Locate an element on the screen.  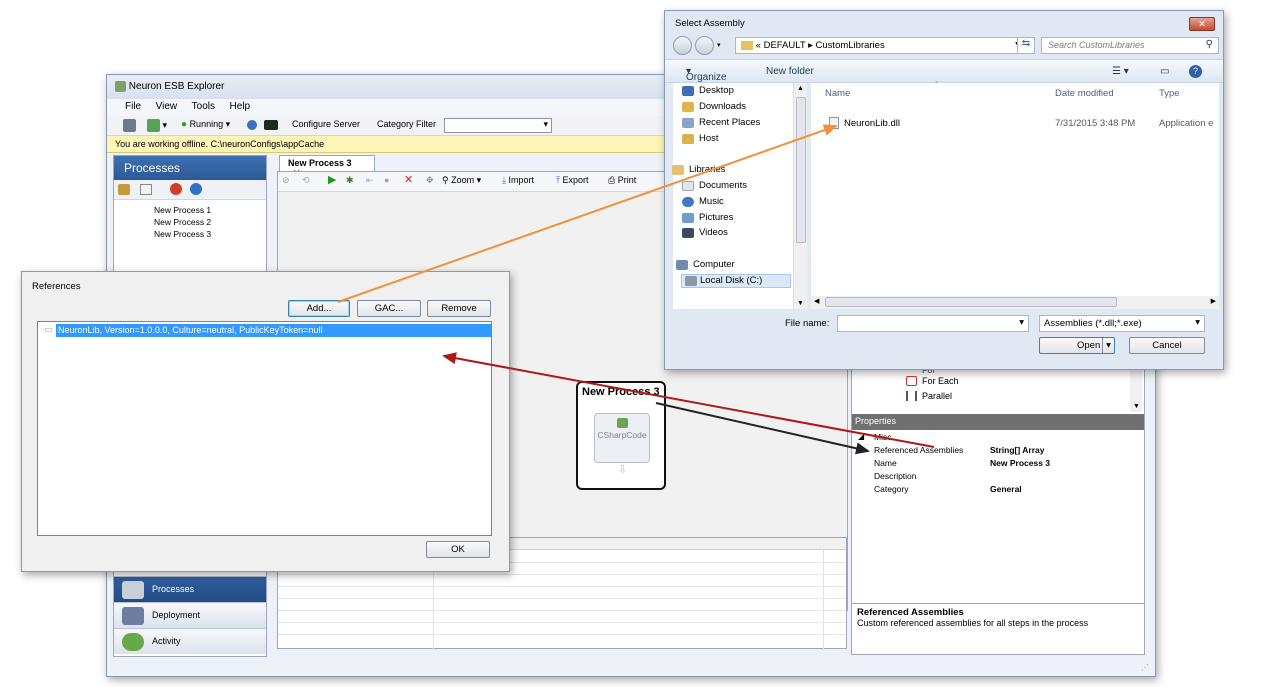
red-arrow is located at coordinates (688, 400).